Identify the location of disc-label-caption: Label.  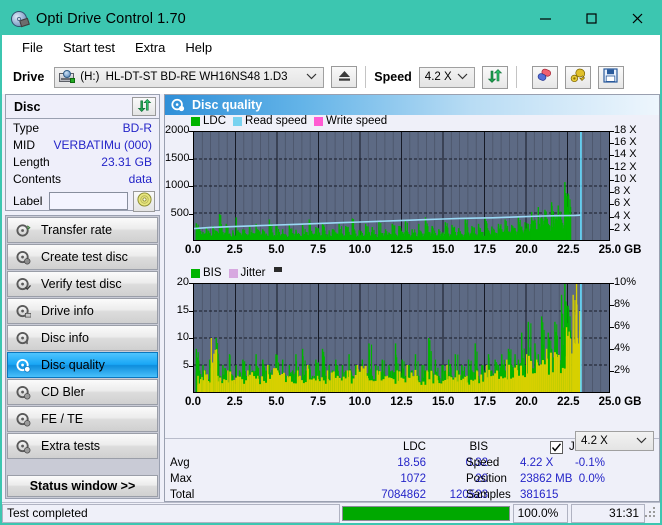
(28, 201).